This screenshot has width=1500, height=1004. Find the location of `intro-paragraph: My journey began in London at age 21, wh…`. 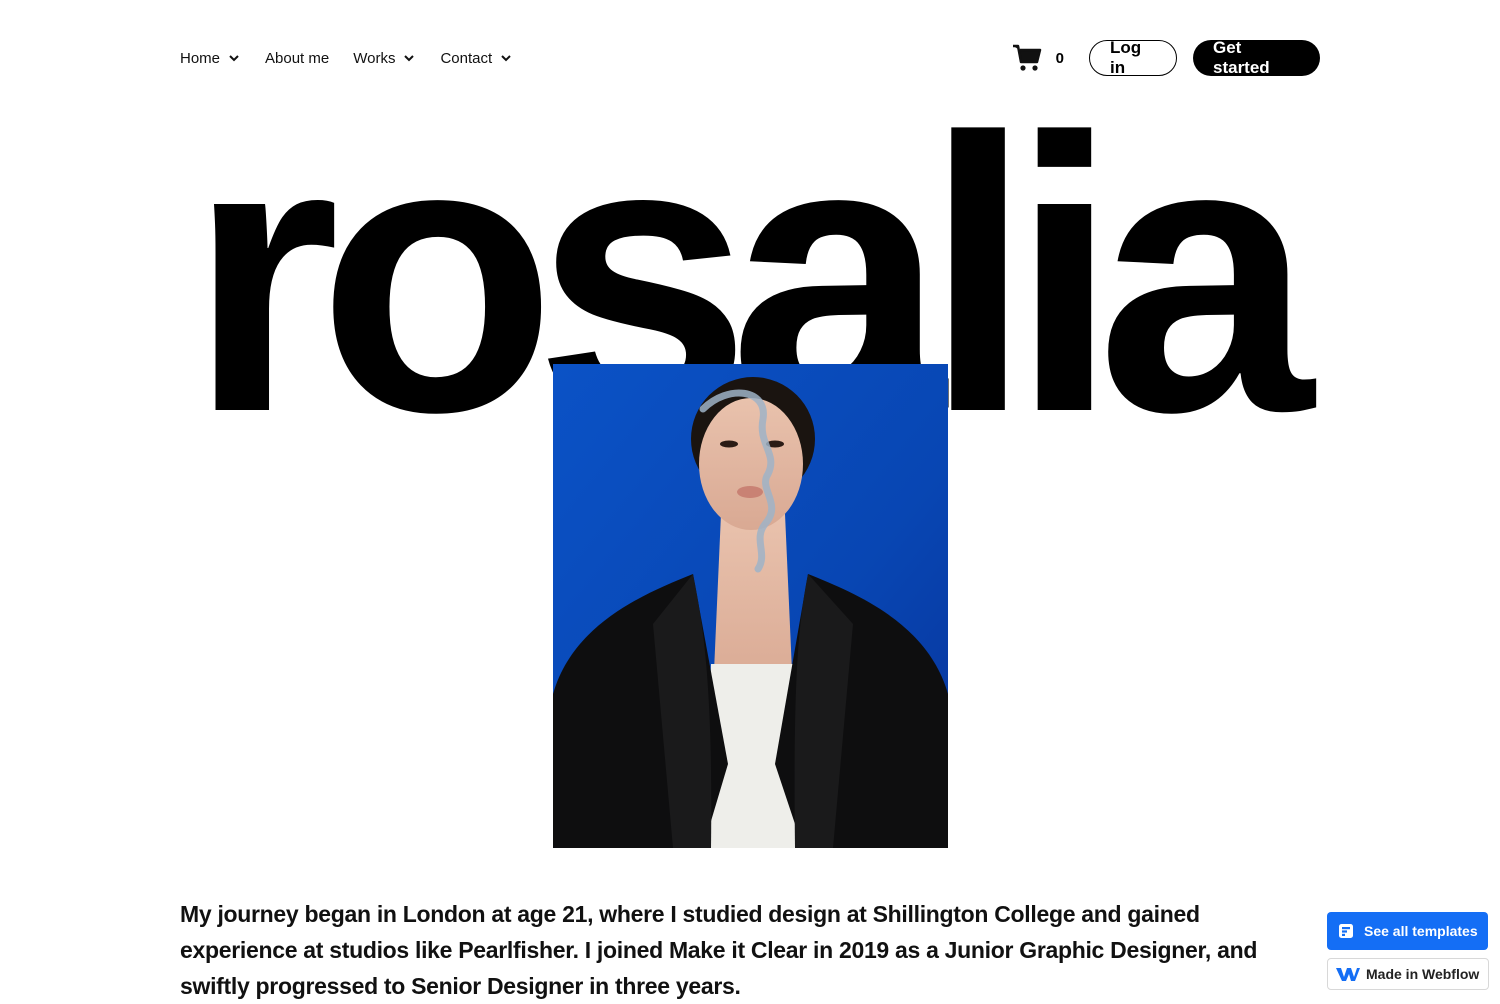

intro-paragraph: My journey began in London at age 21, wh… is located at coordinates (719, 950).